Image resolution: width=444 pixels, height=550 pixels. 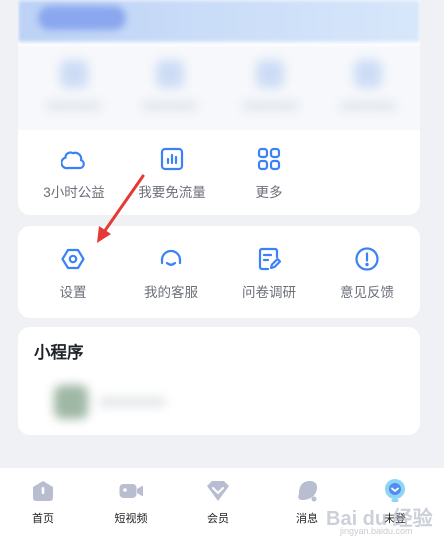 What do you see at coordinates (131, 491) in the screenshot?
I see `video-camera-icon` at bounding box center [131, 491].